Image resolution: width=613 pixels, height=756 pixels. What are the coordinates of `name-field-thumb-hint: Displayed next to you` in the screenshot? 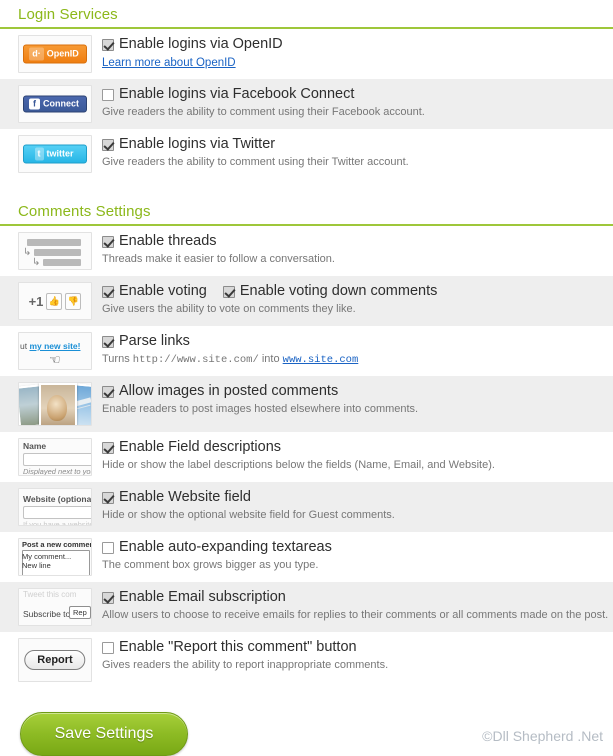 It's located at (57, 471).